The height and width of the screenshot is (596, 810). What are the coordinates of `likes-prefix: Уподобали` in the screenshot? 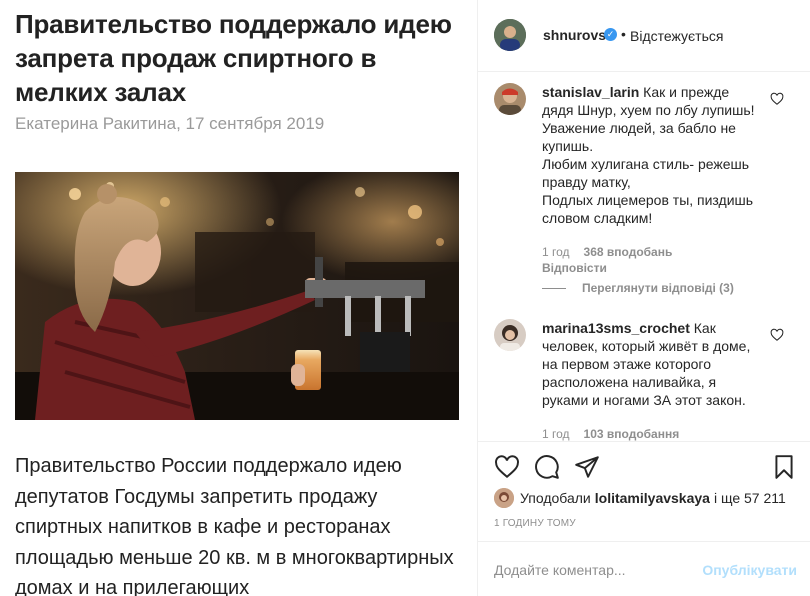 It's located at (555, 498).